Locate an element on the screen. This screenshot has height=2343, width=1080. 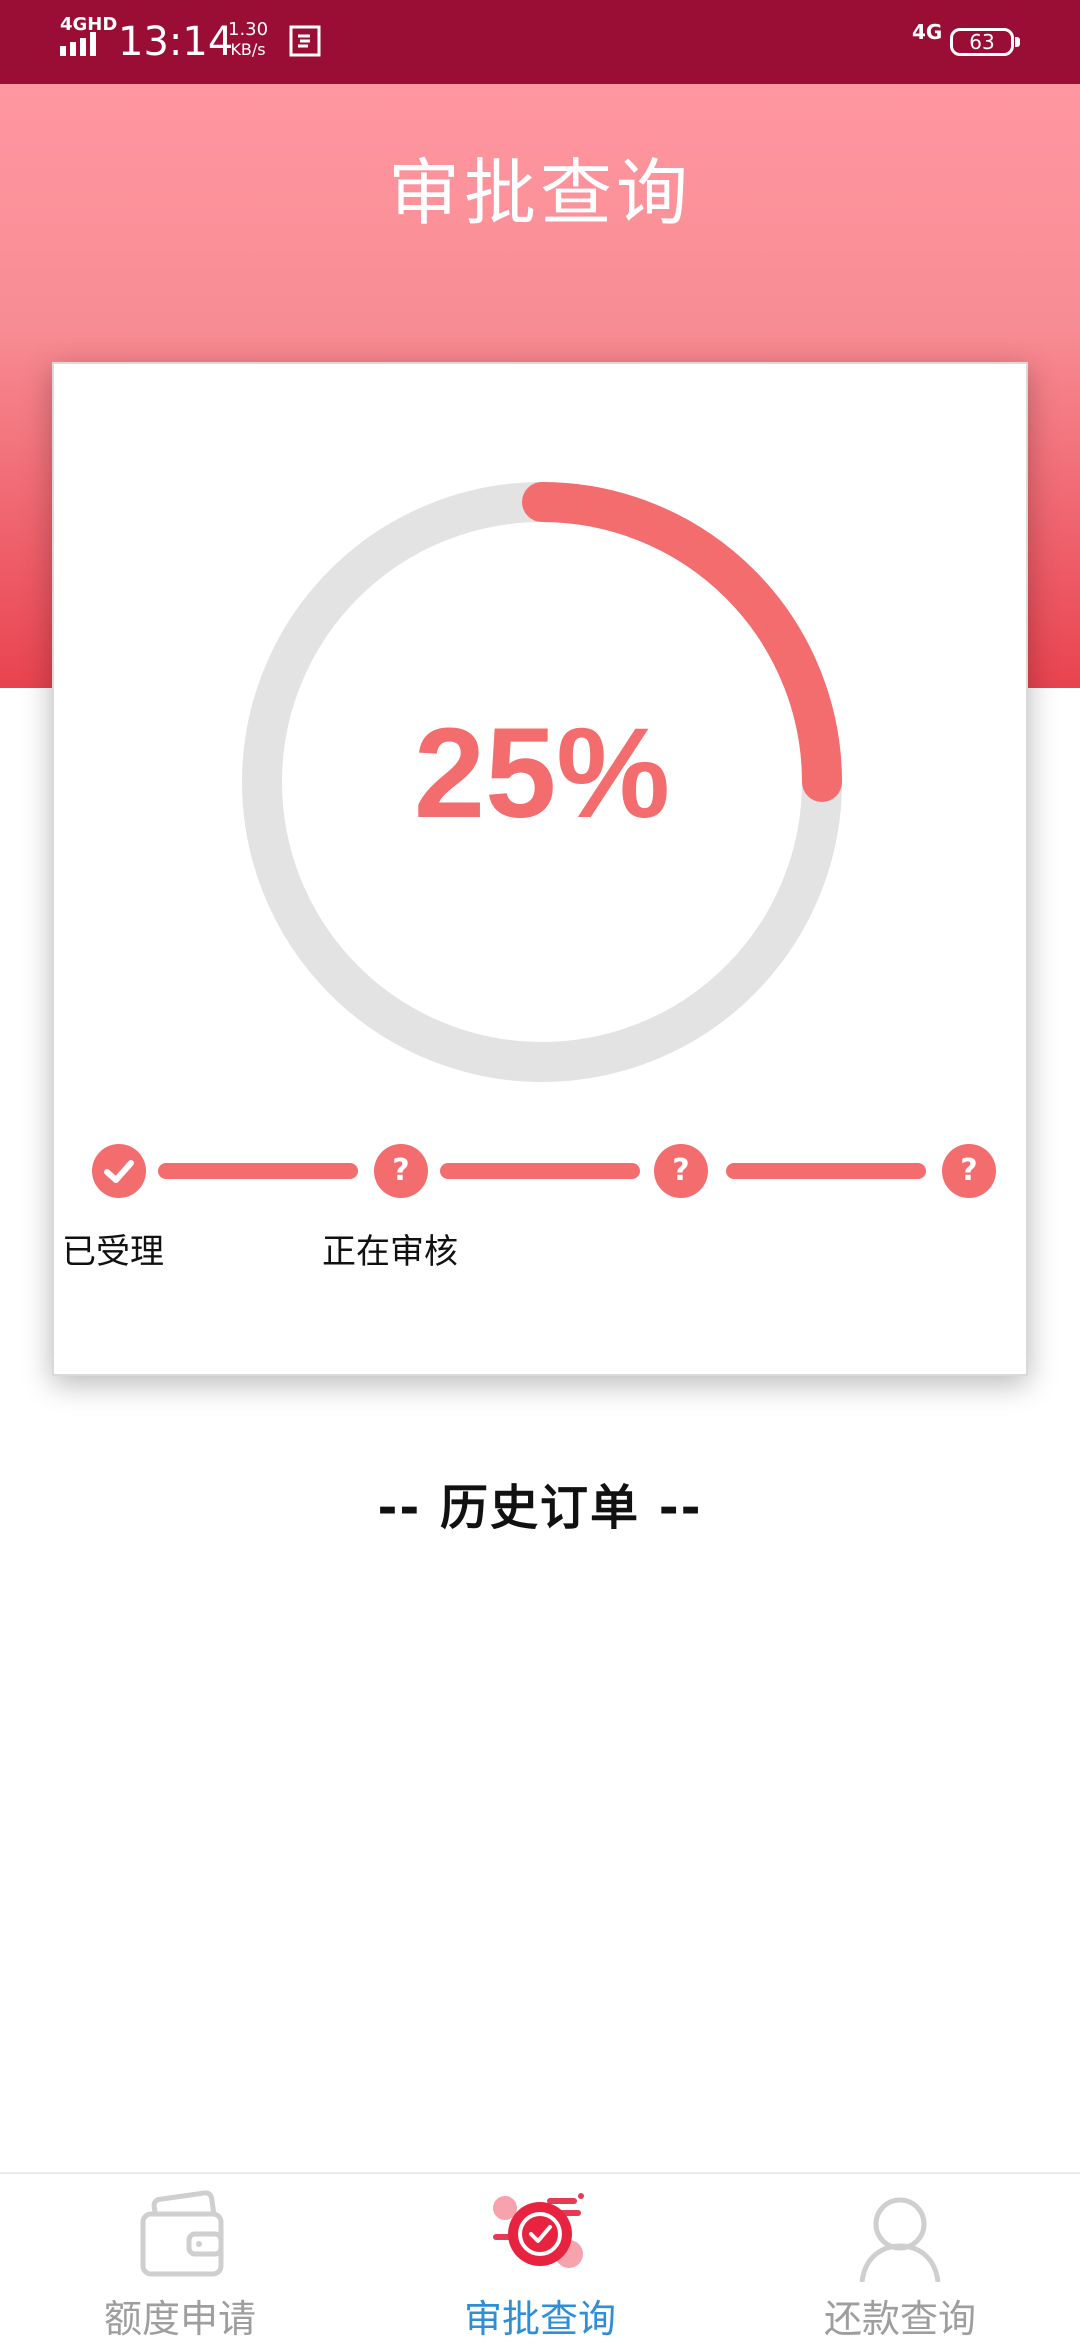
battery-icon: 63 is located at coordinates (985, 42).